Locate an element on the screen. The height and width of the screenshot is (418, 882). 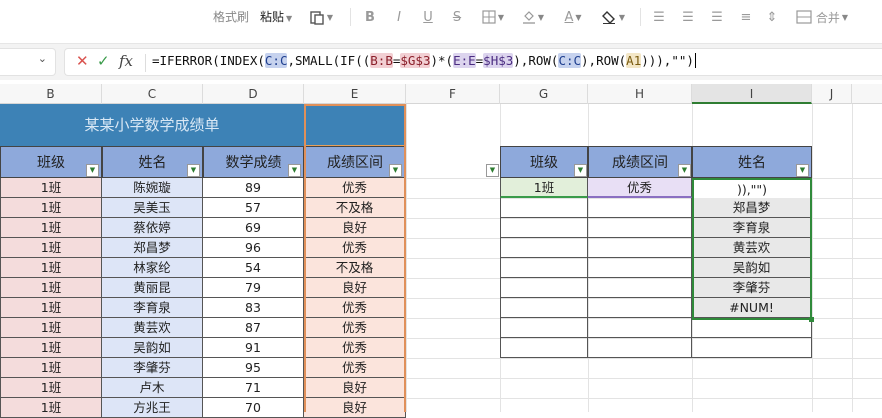
align-right-button: ☰ is located at coordinates (717, 17).